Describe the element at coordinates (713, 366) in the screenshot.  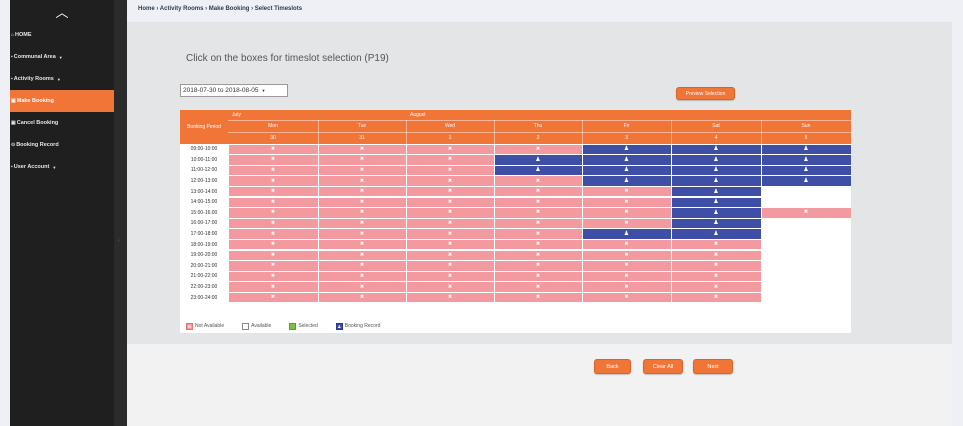
I see `next-button: Next` at that location.